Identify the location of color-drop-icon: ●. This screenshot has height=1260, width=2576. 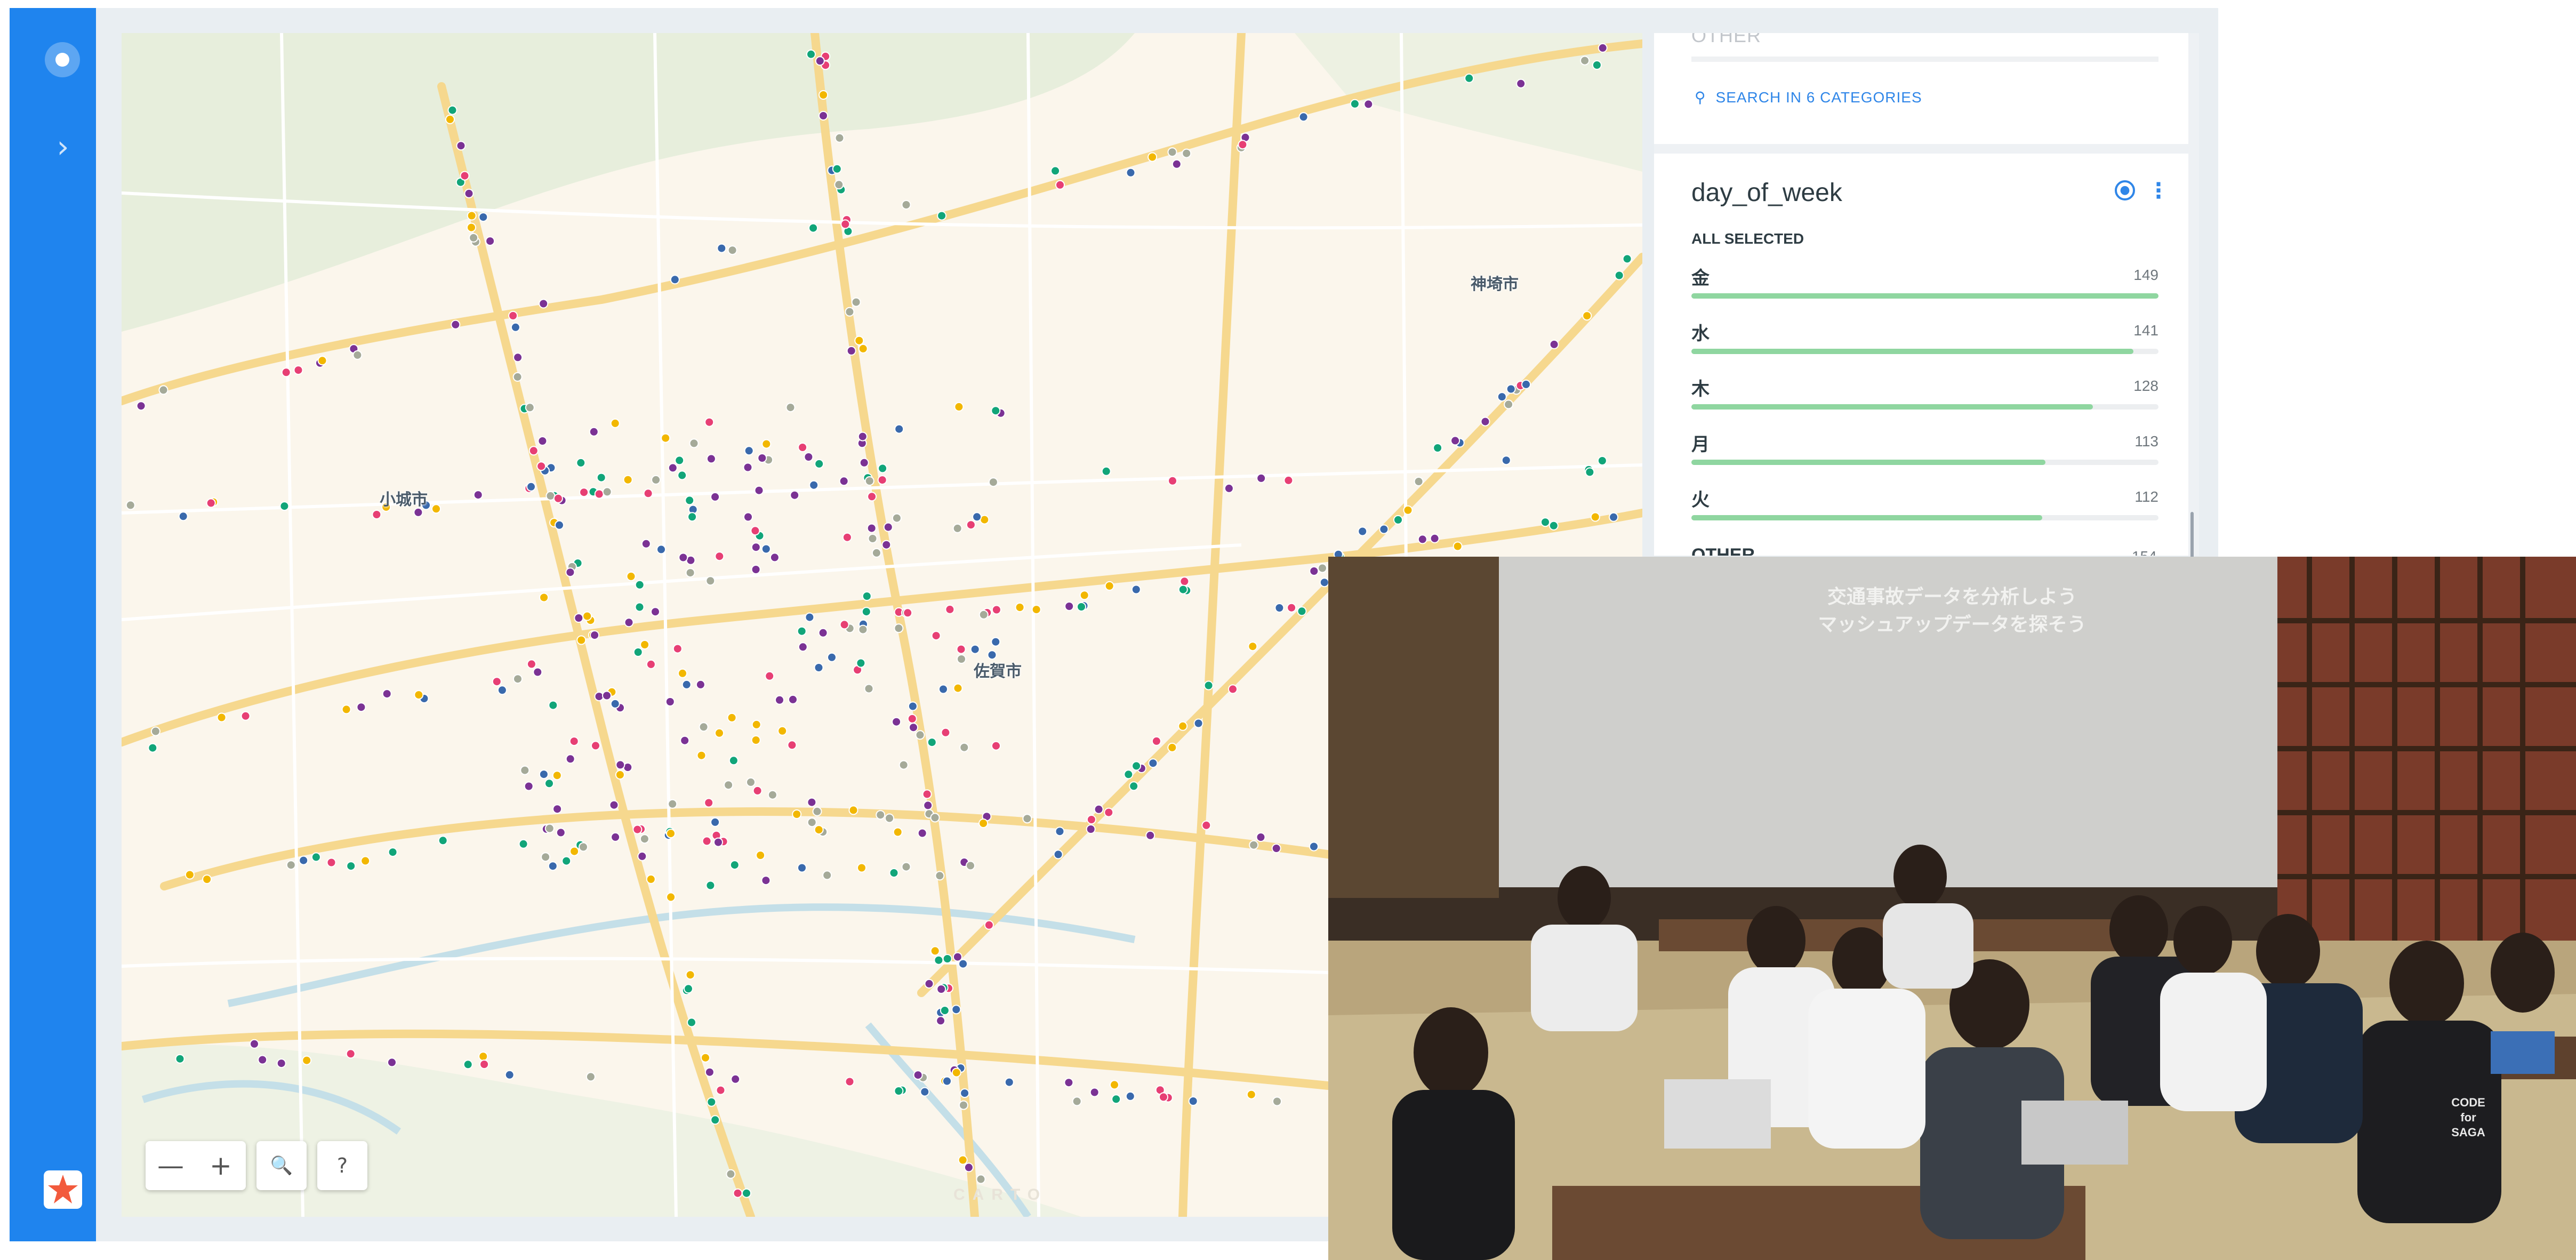
(2125, 190).